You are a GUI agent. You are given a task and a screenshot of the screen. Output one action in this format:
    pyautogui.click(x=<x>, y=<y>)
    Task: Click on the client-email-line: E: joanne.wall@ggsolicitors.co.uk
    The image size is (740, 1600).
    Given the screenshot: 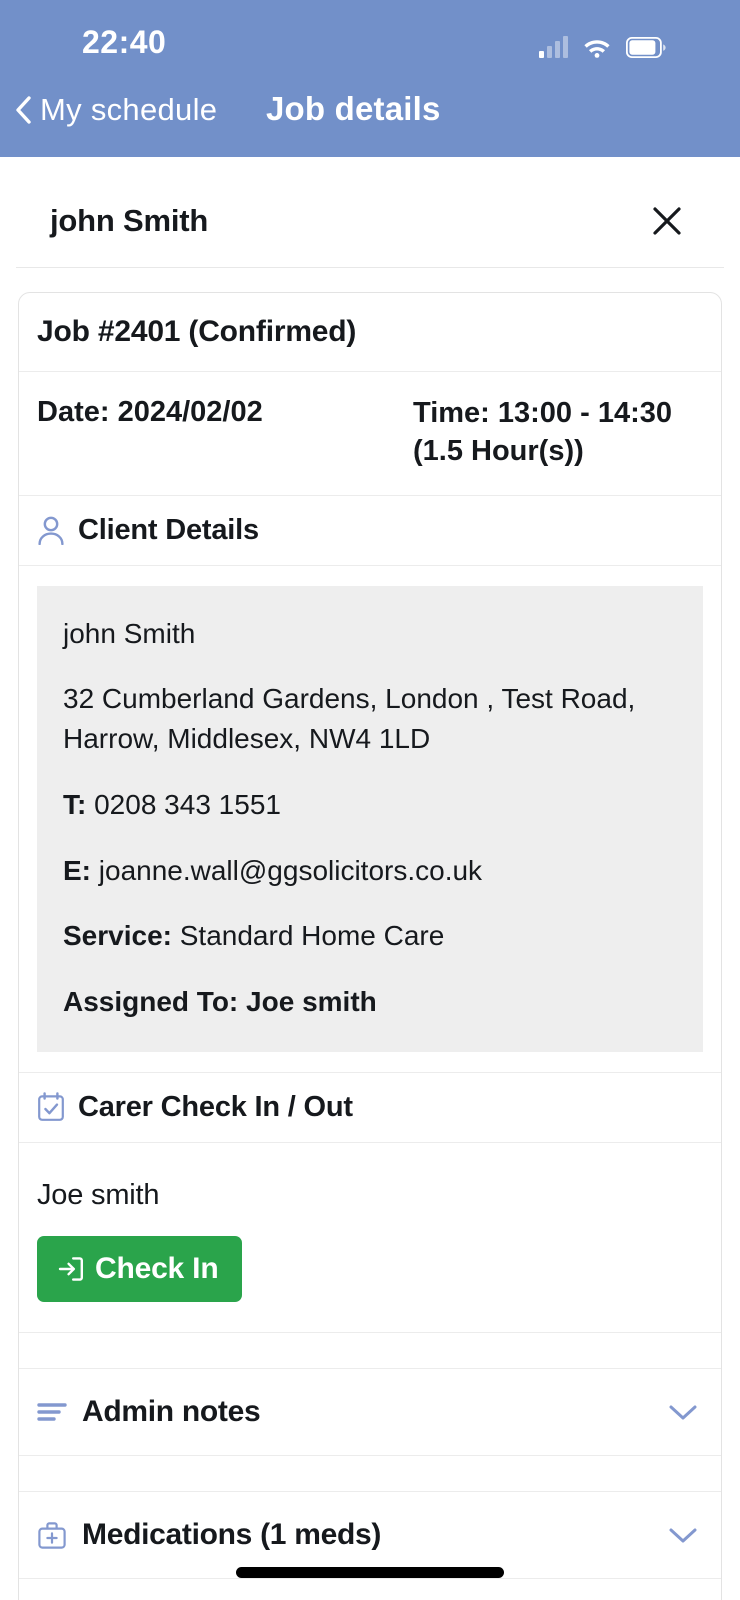 What is the action you would take?
    pyautogui.click(x=370, y=871)
    